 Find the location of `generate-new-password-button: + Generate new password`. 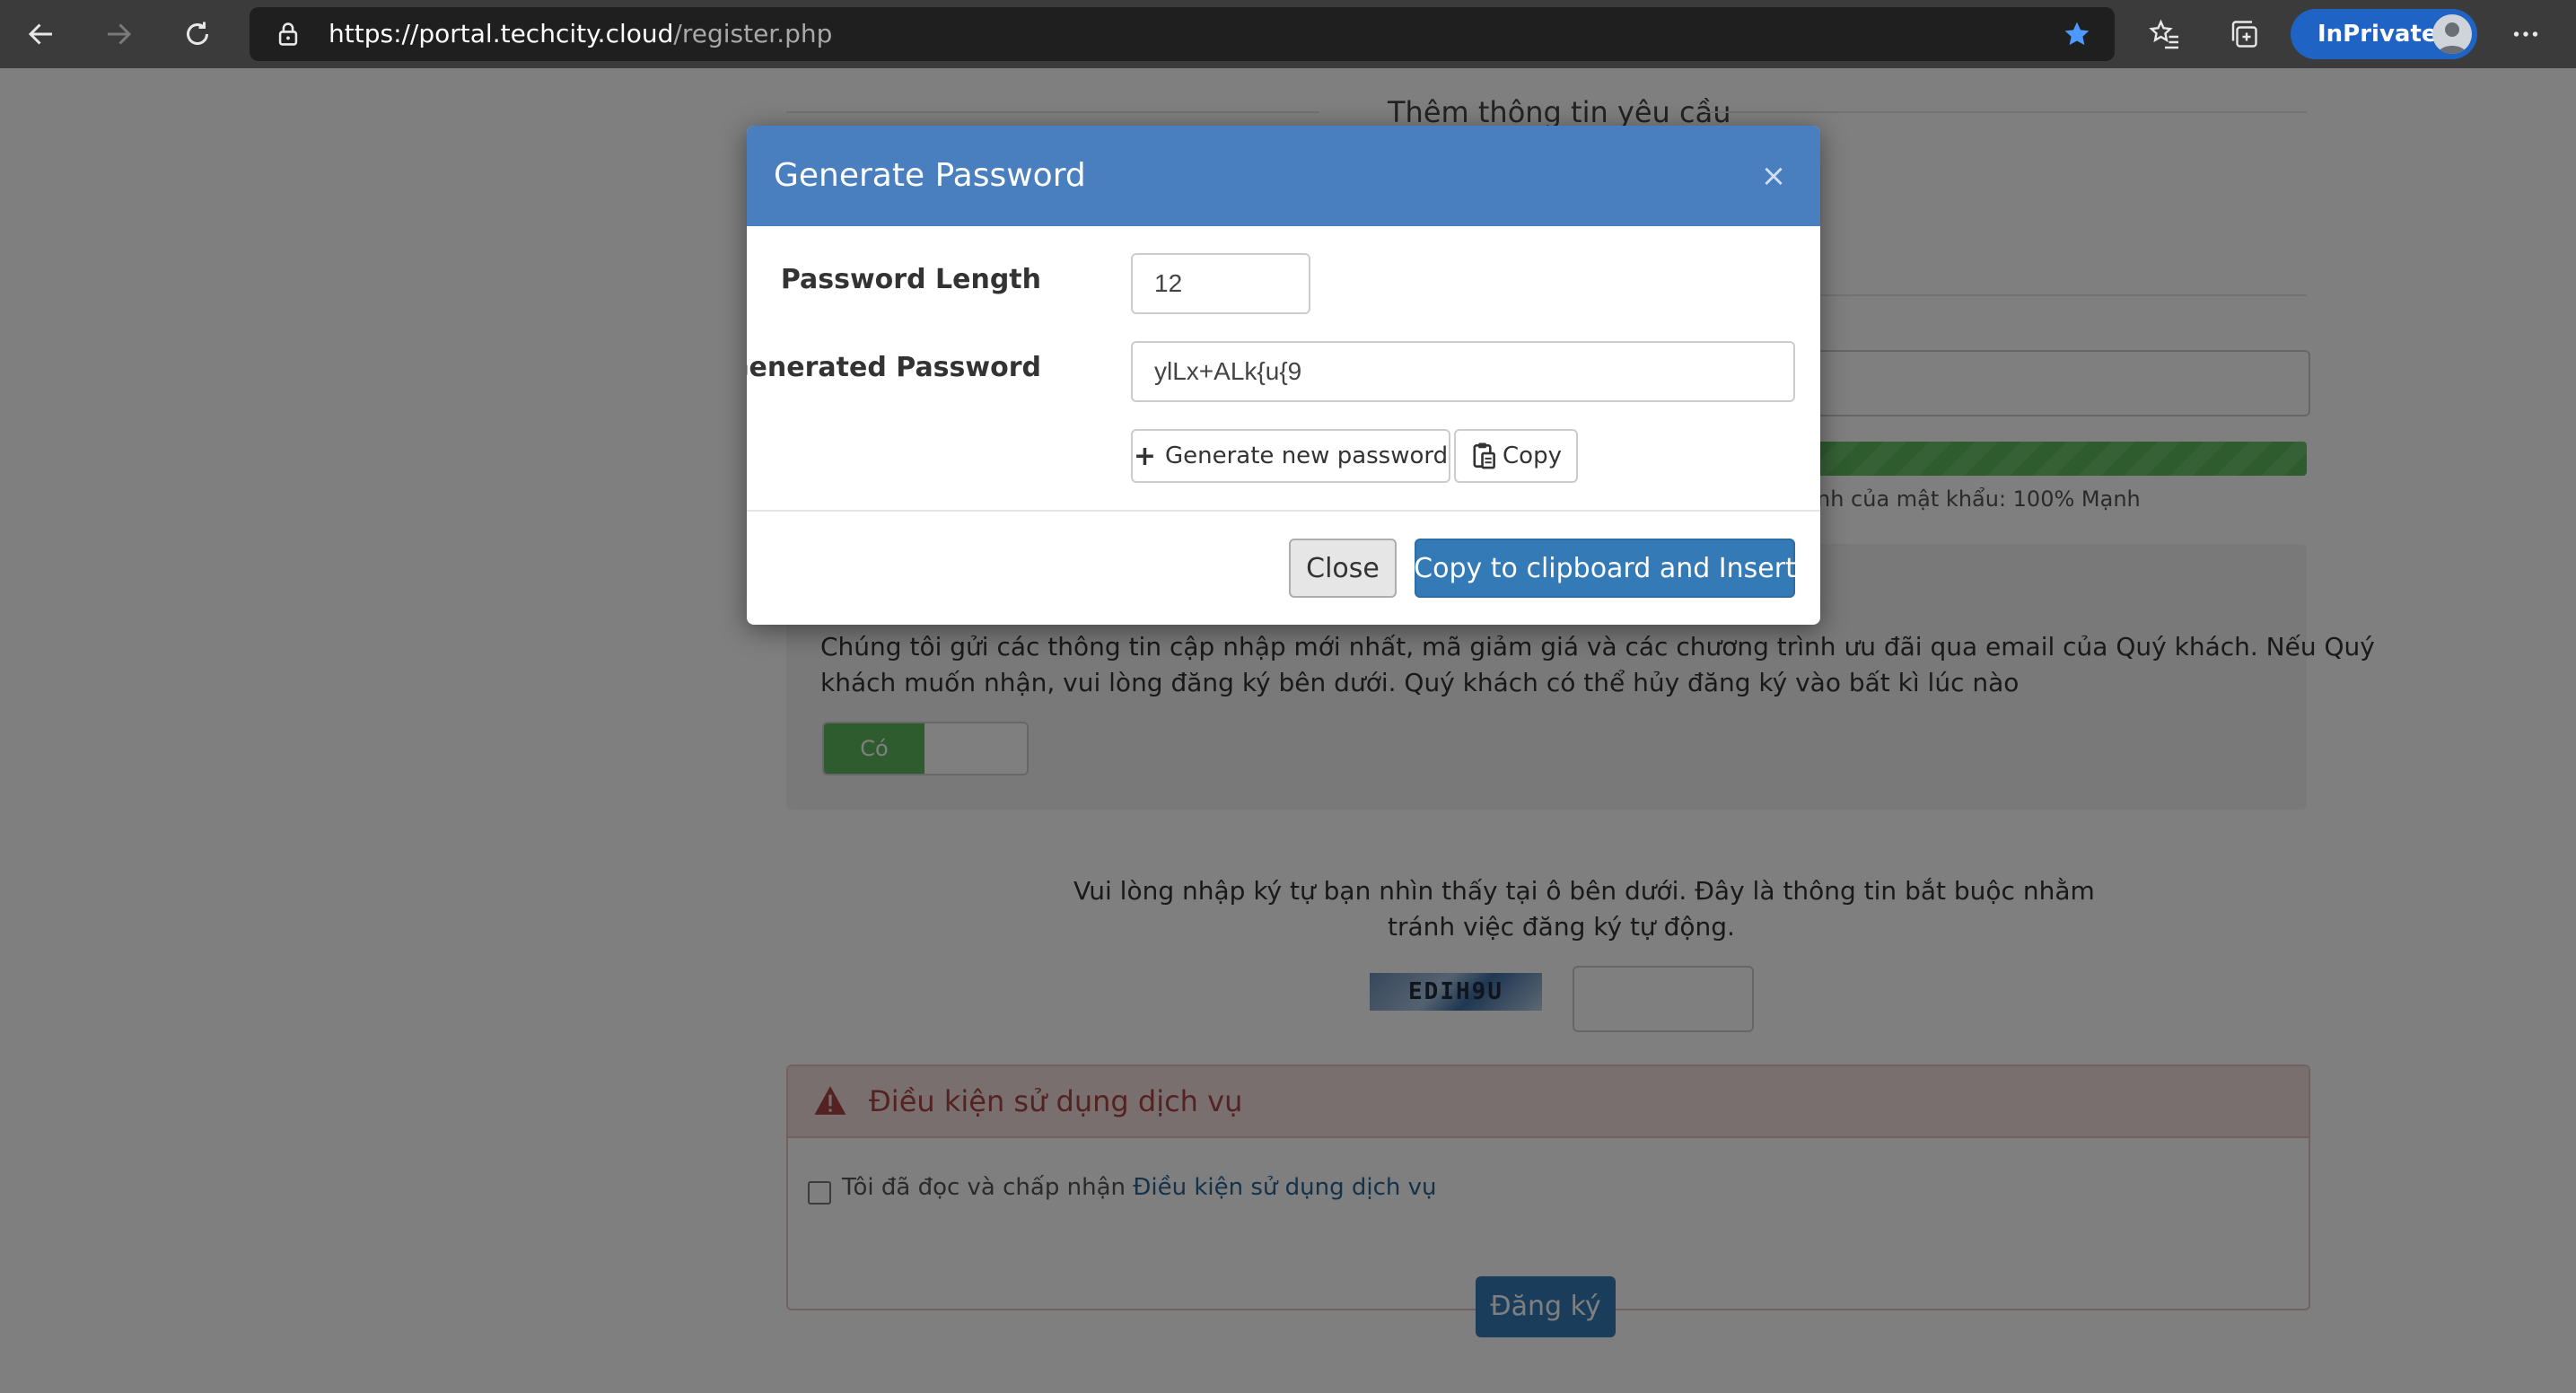

generate-new-password-button: + Generate new password is located at coordinates (1290, 456).